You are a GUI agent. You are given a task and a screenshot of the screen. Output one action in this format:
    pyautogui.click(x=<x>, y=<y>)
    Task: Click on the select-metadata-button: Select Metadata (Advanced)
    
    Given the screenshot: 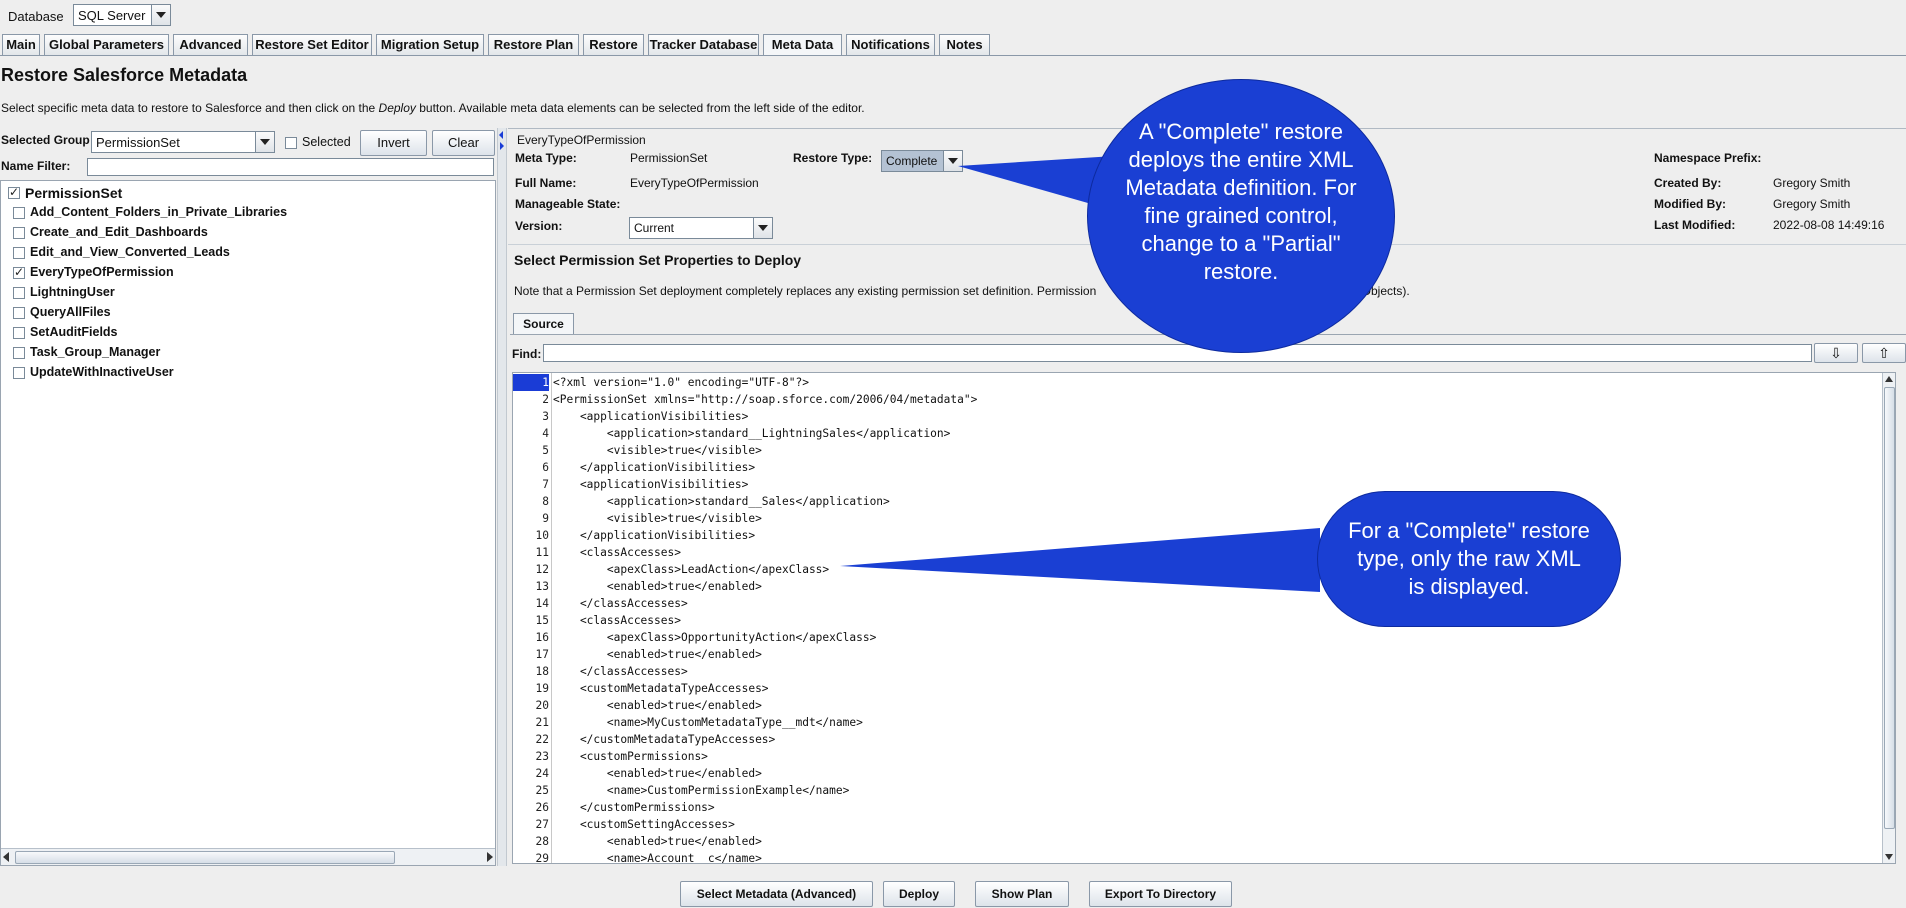 What is the action you would take?
    pyautogui.click(x=776, y=894)
    